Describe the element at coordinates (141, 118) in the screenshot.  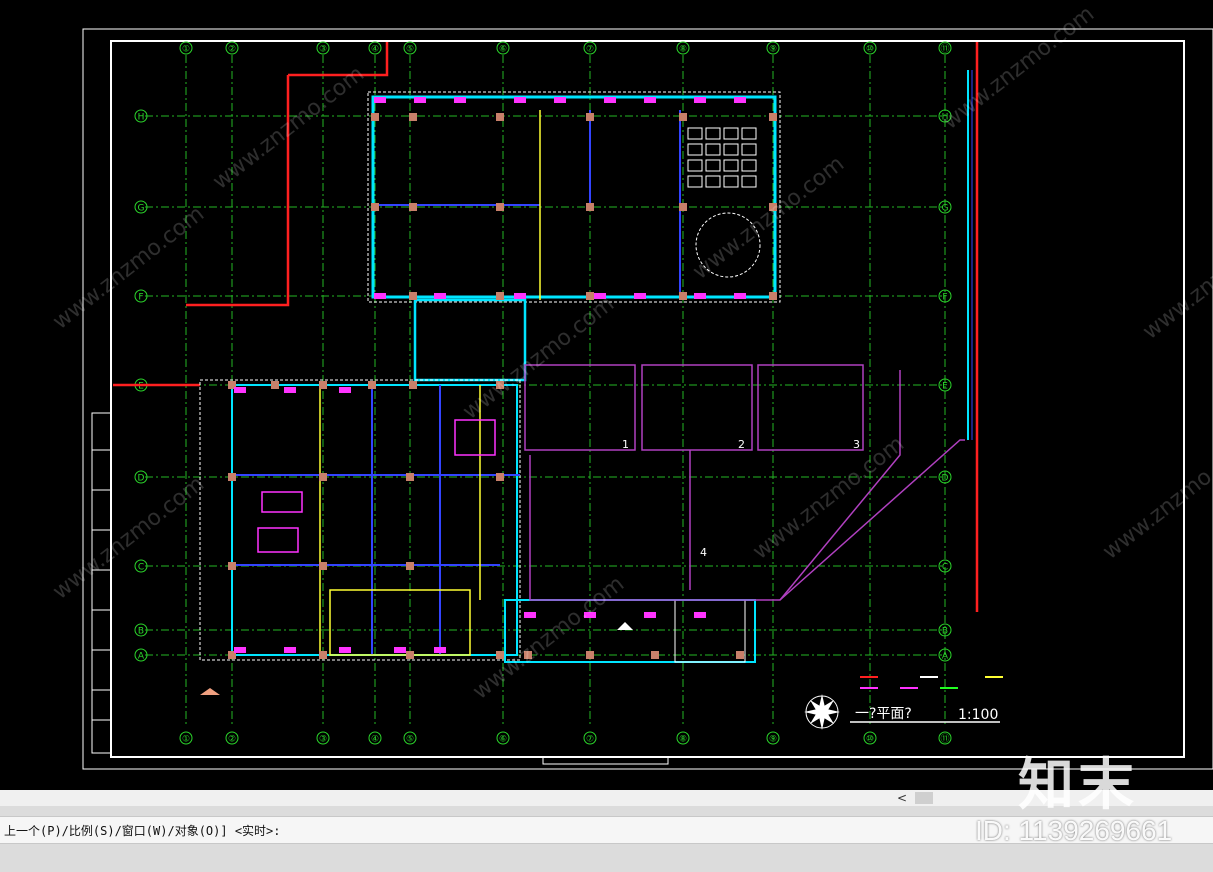
I see `grid-bubble-label: H` at that location.